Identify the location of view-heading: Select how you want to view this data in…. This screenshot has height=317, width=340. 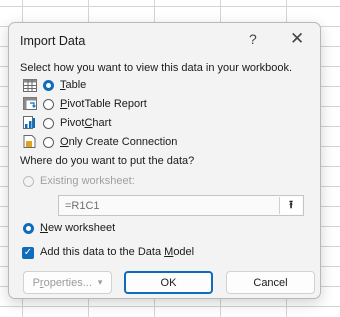
(156, 68).